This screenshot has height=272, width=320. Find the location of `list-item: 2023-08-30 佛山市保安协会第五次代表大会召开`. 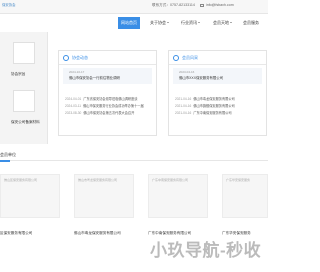

list-item: 2023-08-30 佛山市保安协会第五次代表大会召开 is located at coordinates (108, 112).